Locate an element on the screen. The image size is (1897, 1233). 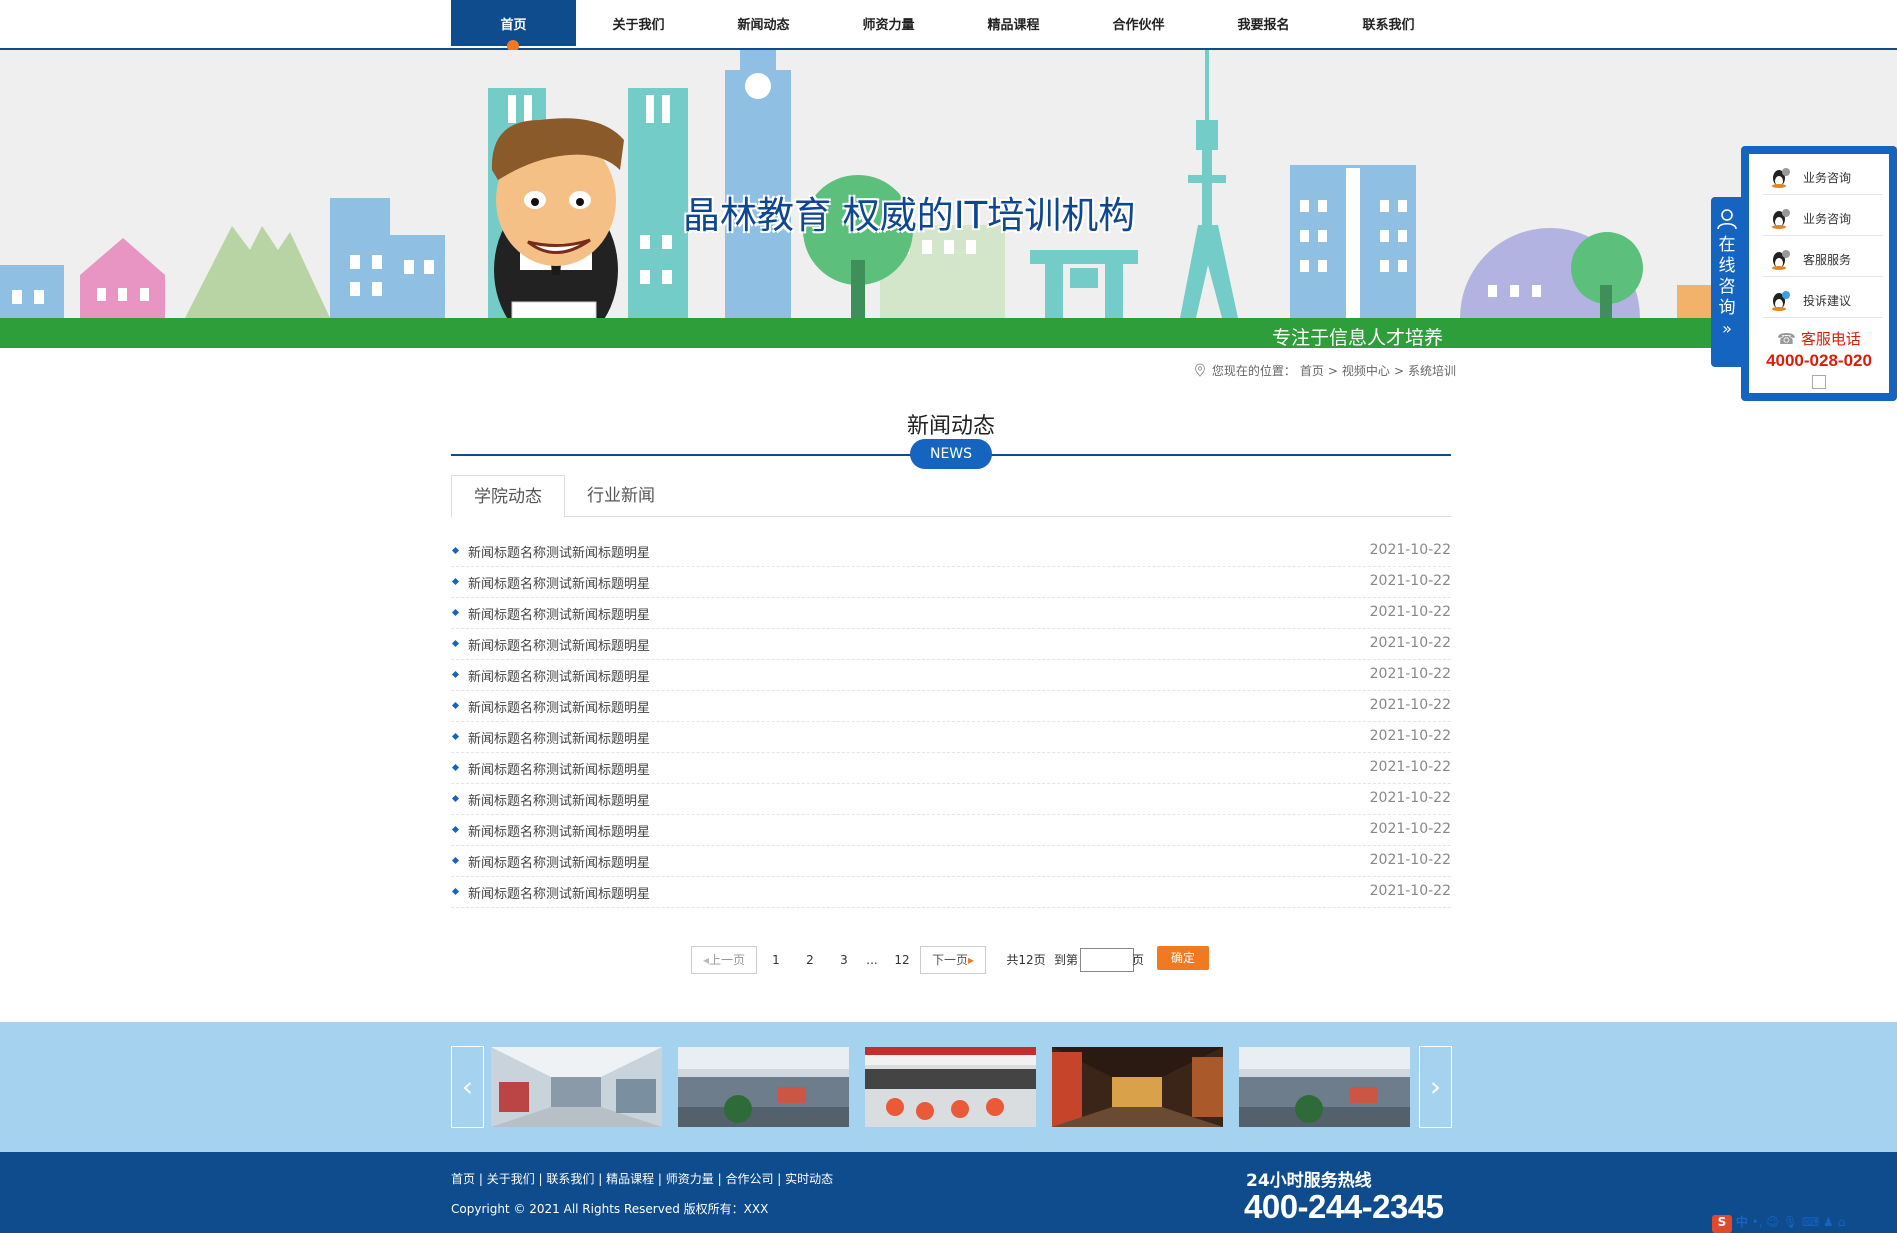
microphone-icon: 🎙 is located at coordinates (1790, 1222).